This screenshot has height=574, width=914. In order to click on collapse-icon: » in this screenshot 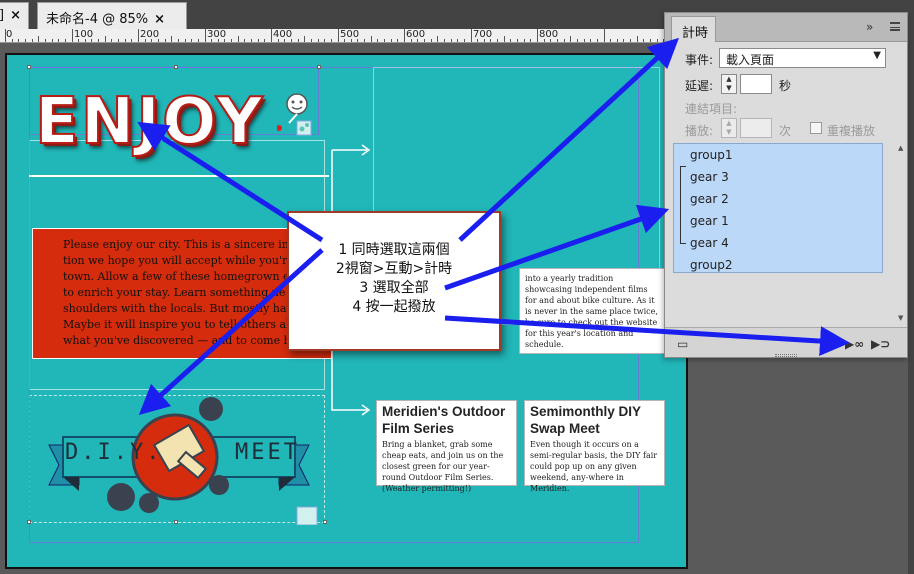, I will do `click(869, 27)`.